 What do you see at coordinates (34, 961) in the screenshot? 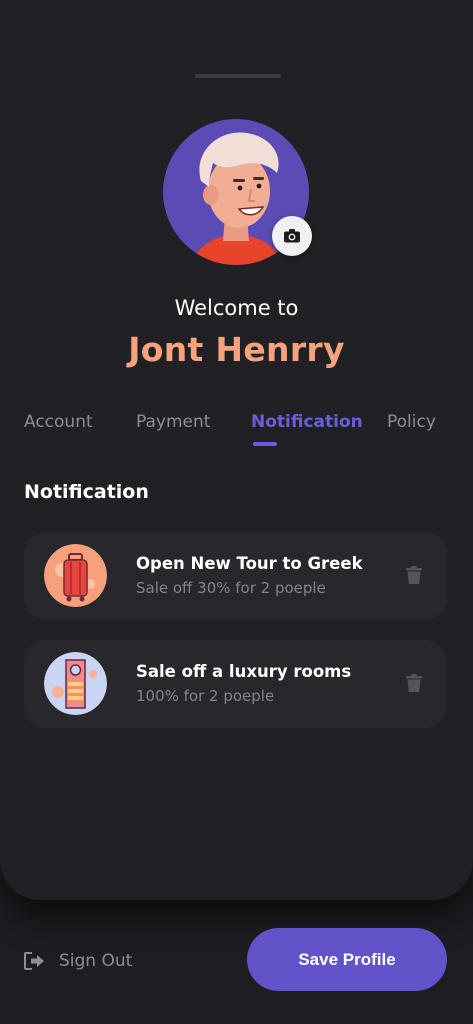
I see `sign-out-icon` at bounding box center [34, 961].